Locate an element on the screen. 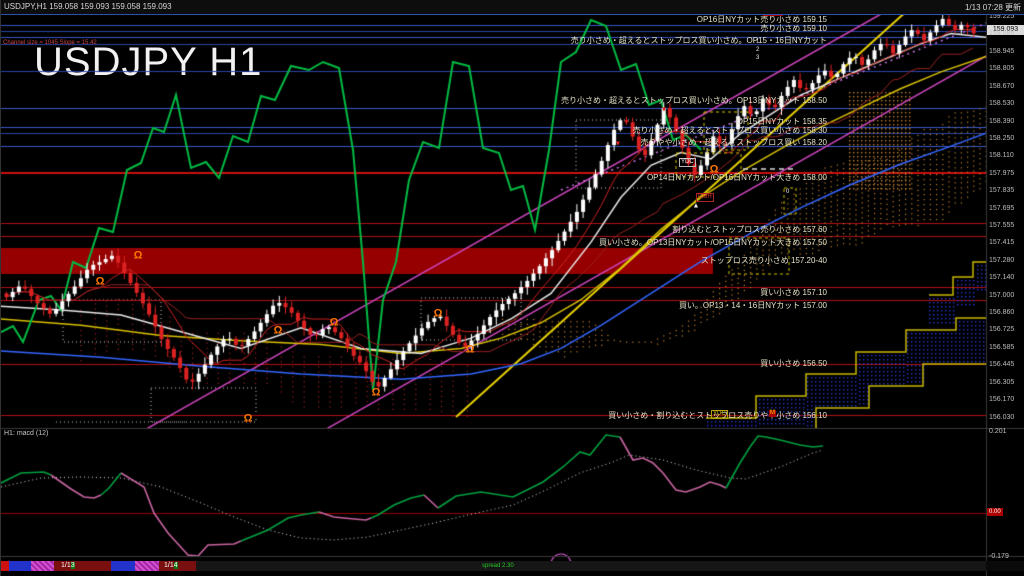  last-updated-label: 1/13 07:28 更新 is located at coordinates (992, 7).